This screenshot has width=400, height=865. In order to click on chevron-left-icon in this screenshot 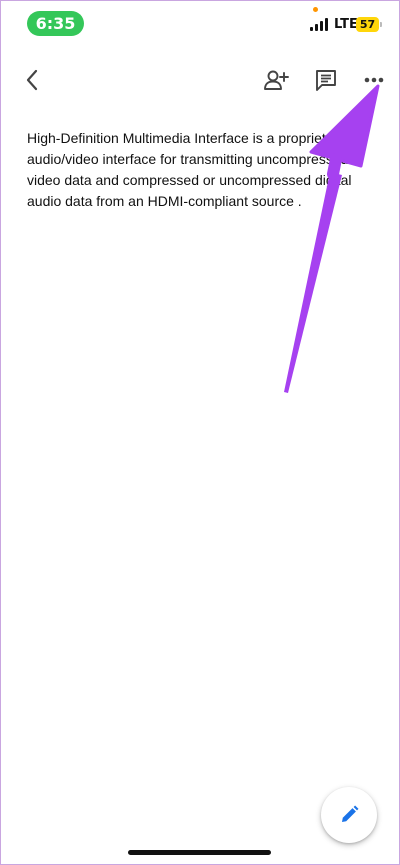, I will do `click(32, 80)`.